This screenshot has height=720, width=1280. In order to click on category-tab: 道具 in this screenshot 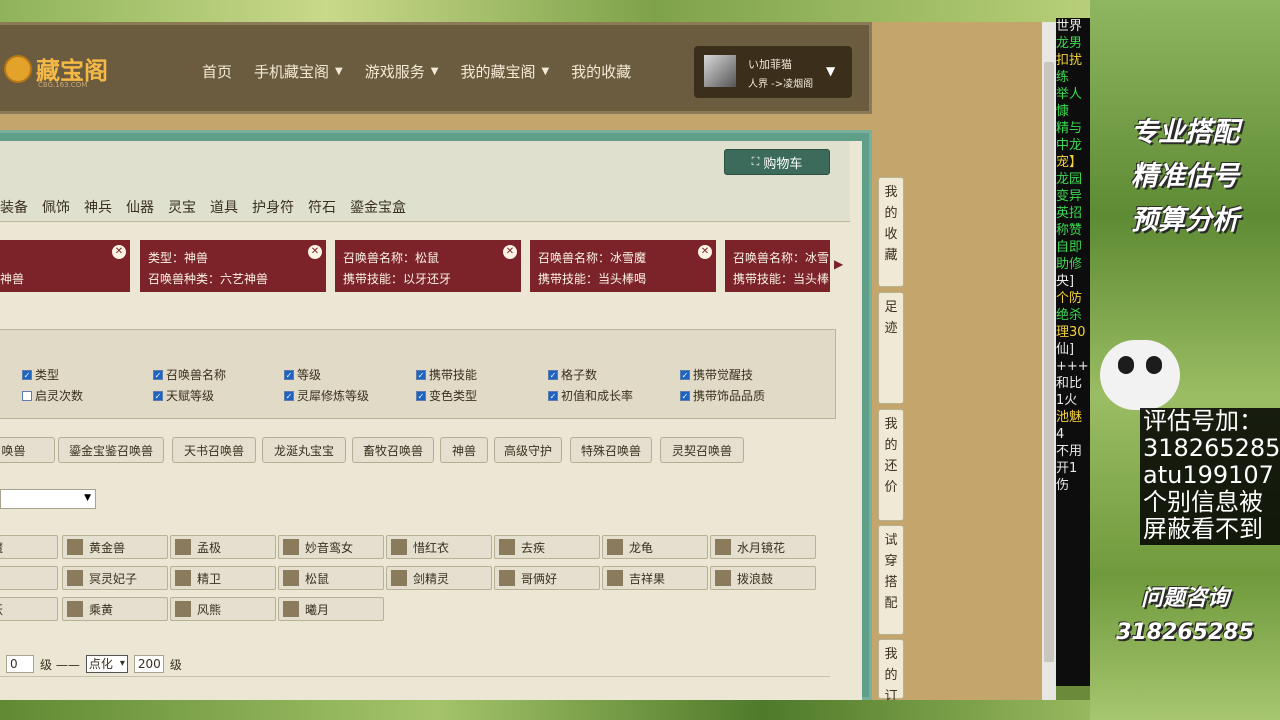, I will do `click(224, 207)`.